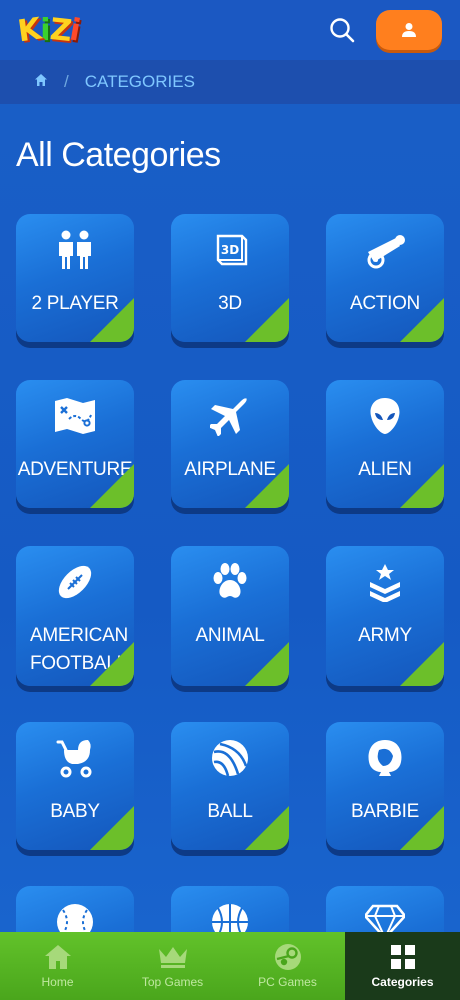 This screenshot has height=1000, width=460. Describe the element at coordinates (75, 444) in the screenshot. I see `category-tile-adventure: ADVENTURE` at that location.